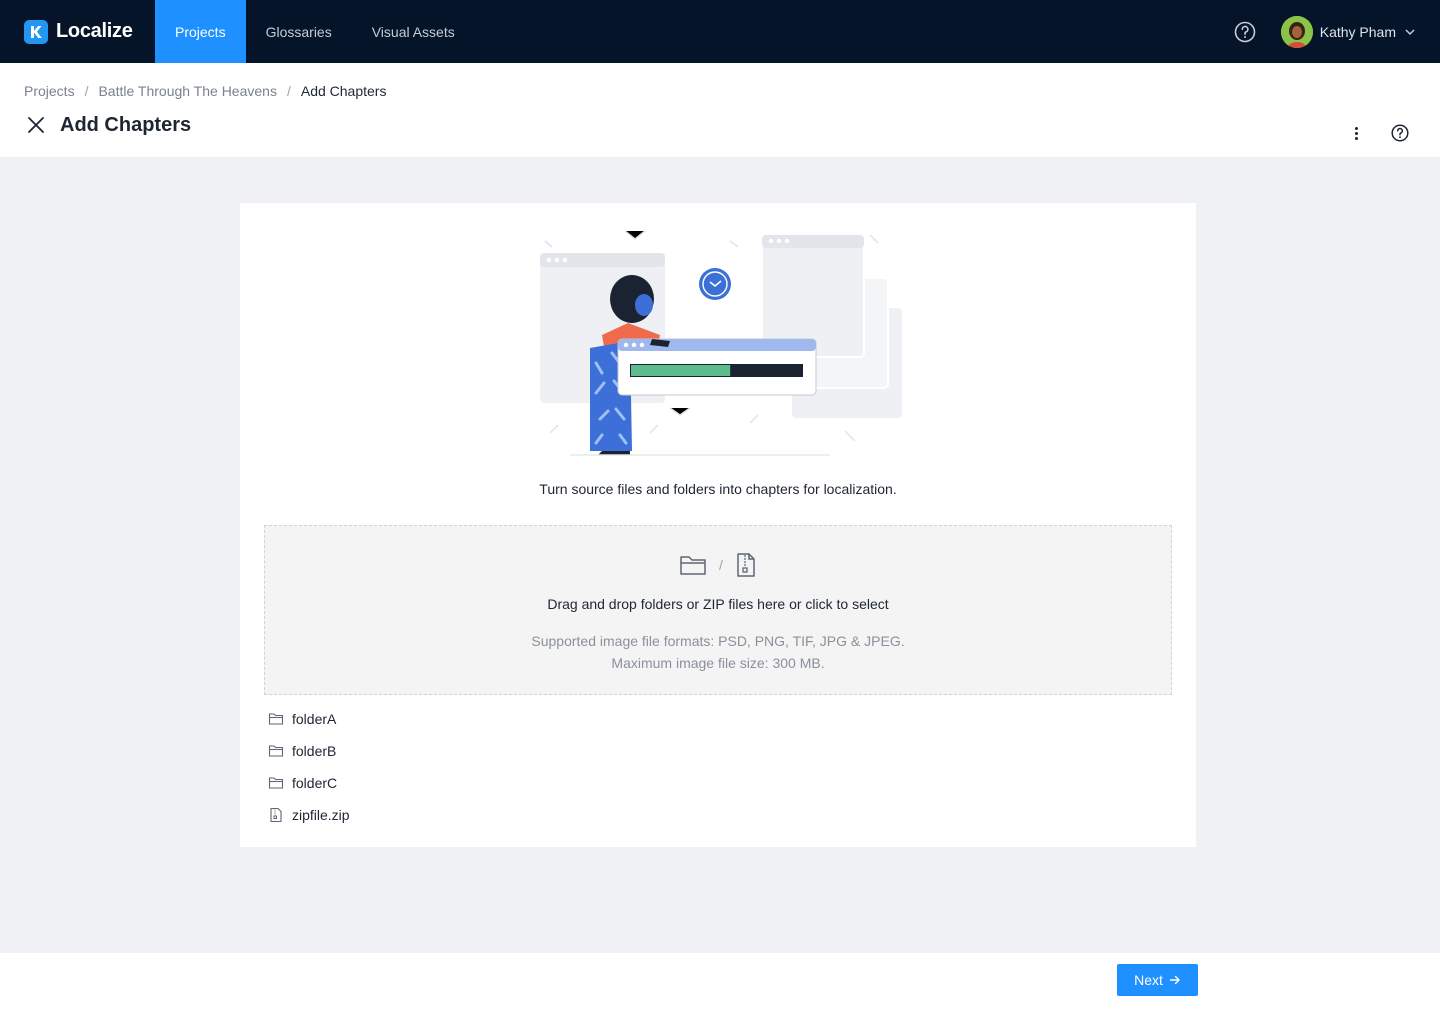  I want to click on avatar, so click(1296, 31).